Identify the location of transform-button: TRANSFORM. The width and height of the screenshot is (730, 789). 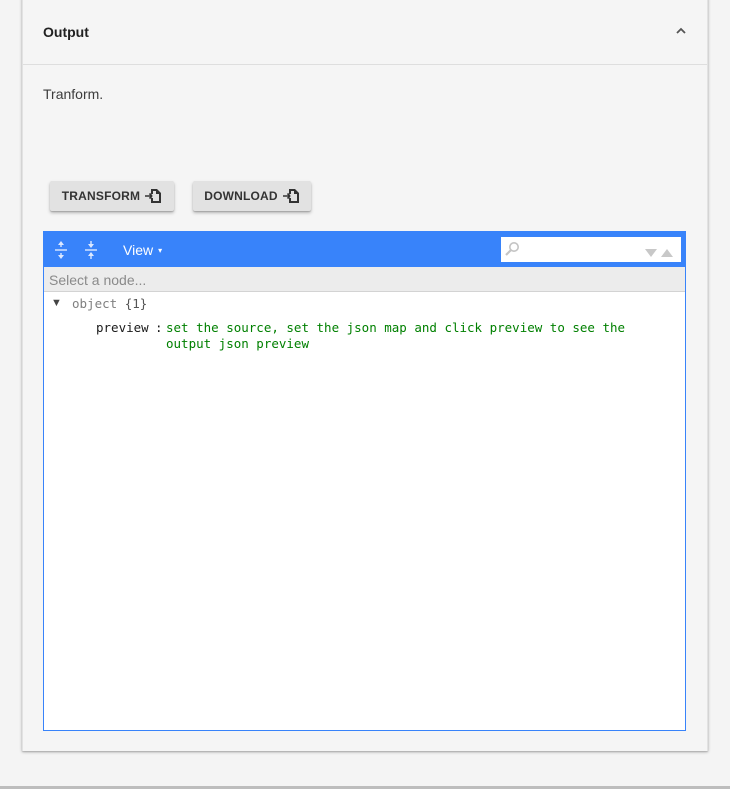
(112, 196).